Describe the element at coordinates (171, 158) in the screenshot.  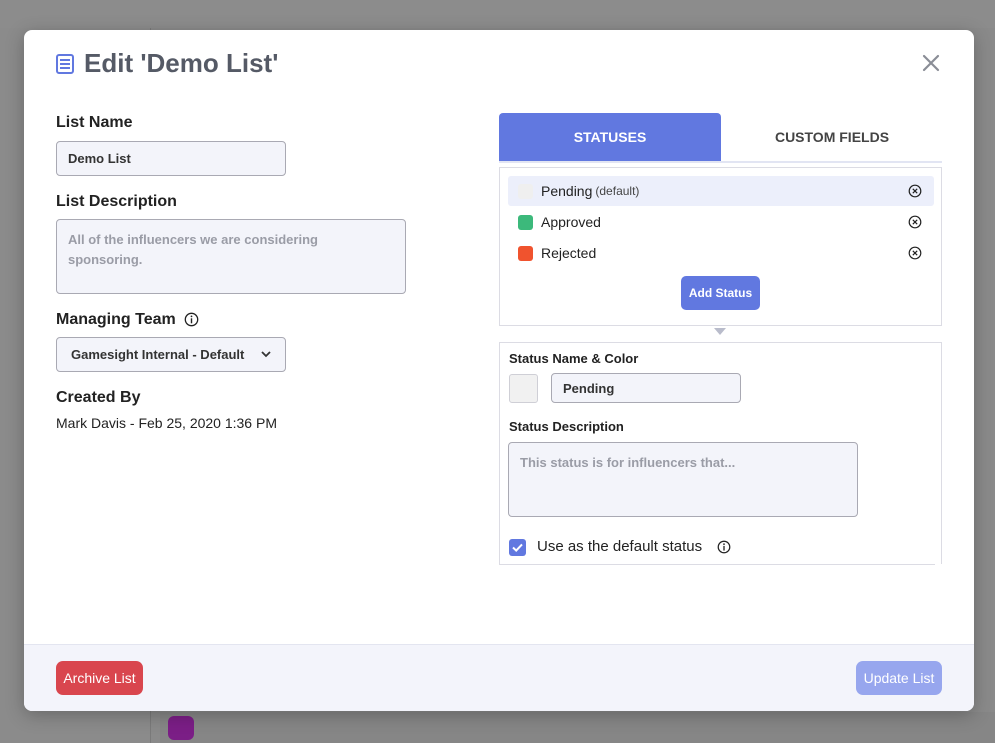
I see `list-name-input: Demo List` at that location.